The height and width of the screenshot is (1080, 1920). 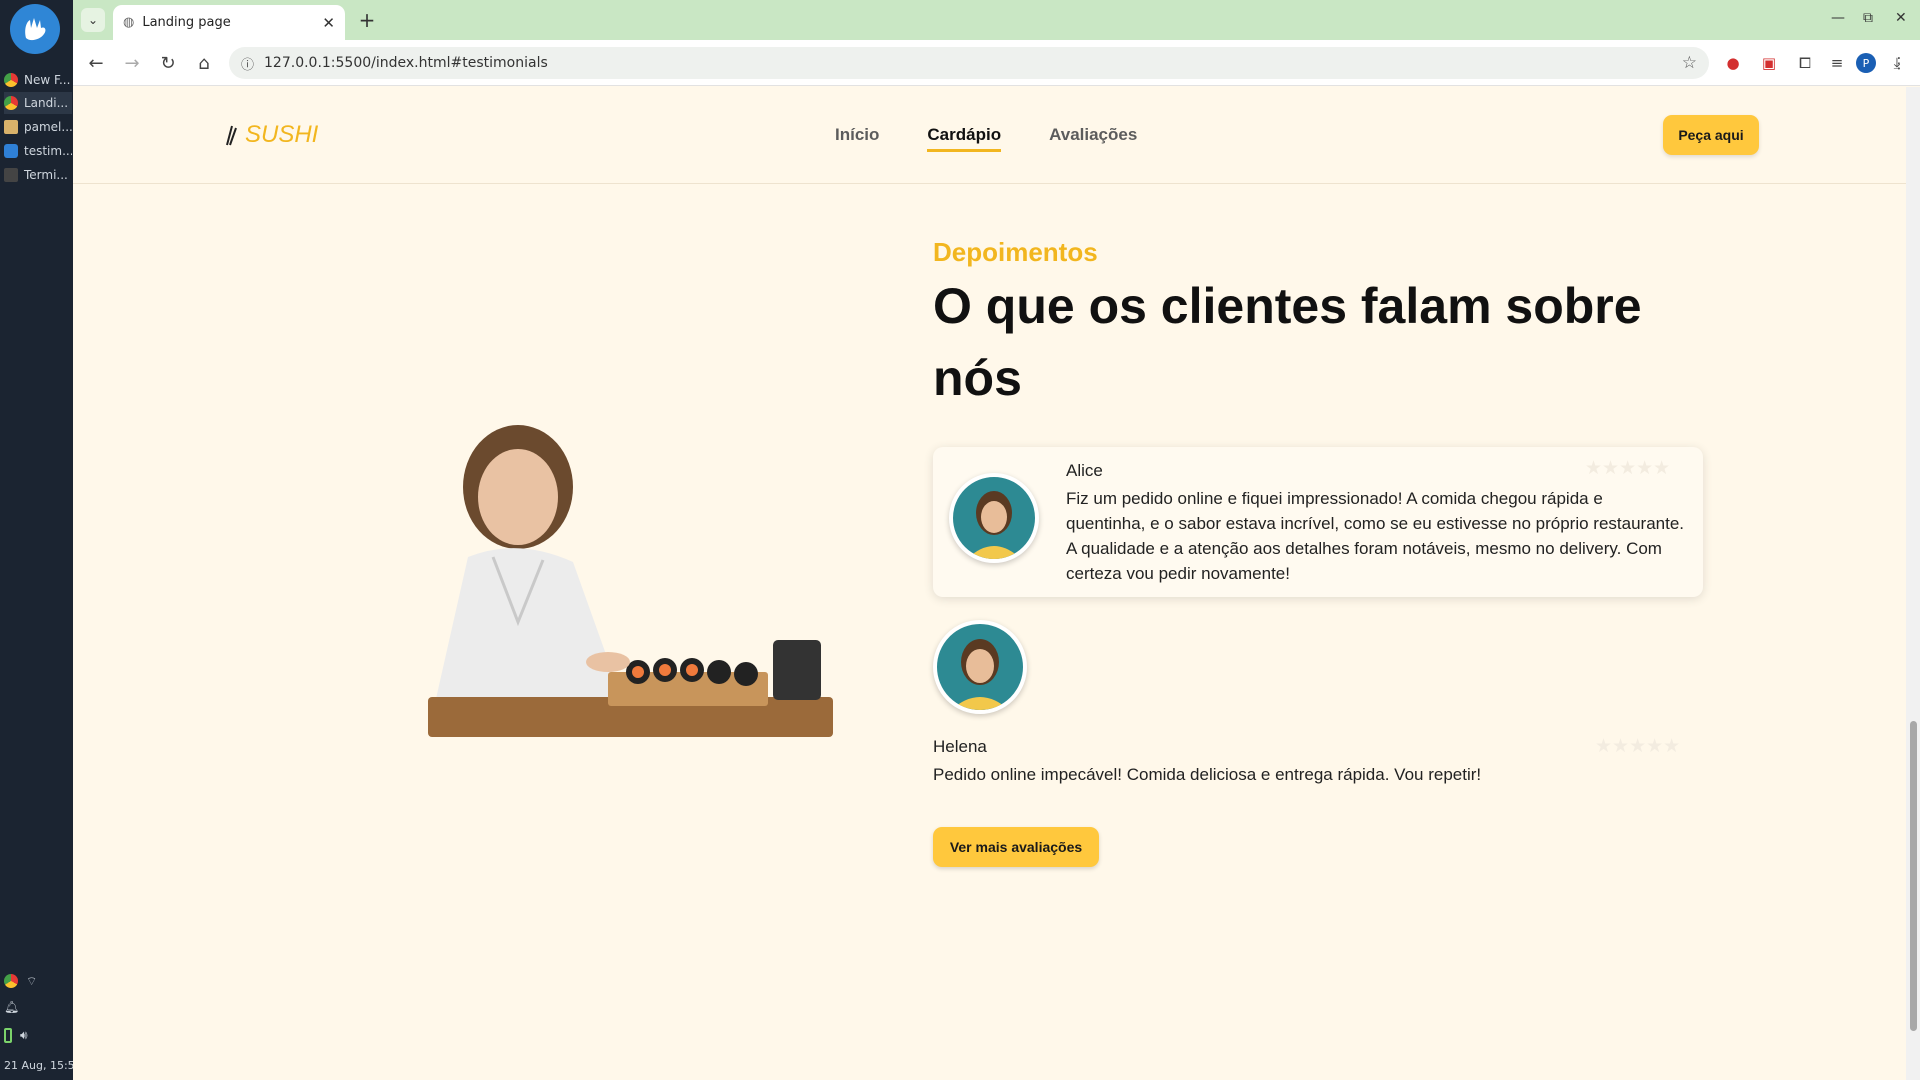 What do you see at coordinates (1837, 63) in the screenshot?
I see `media-control-icon: ≡` at bounding box center [1837, 63].